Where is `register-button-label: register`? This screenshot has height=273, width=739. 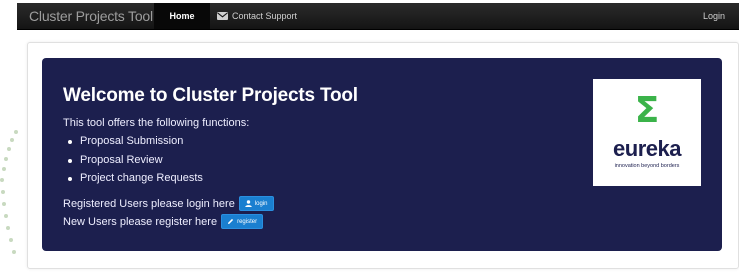 register-button-label: register is located at coordinates (247, 221).